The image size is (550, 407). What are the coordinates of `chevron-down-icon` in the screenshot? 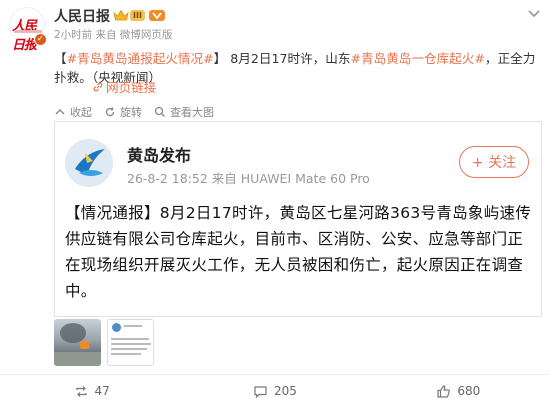 It's located at (534, 14).